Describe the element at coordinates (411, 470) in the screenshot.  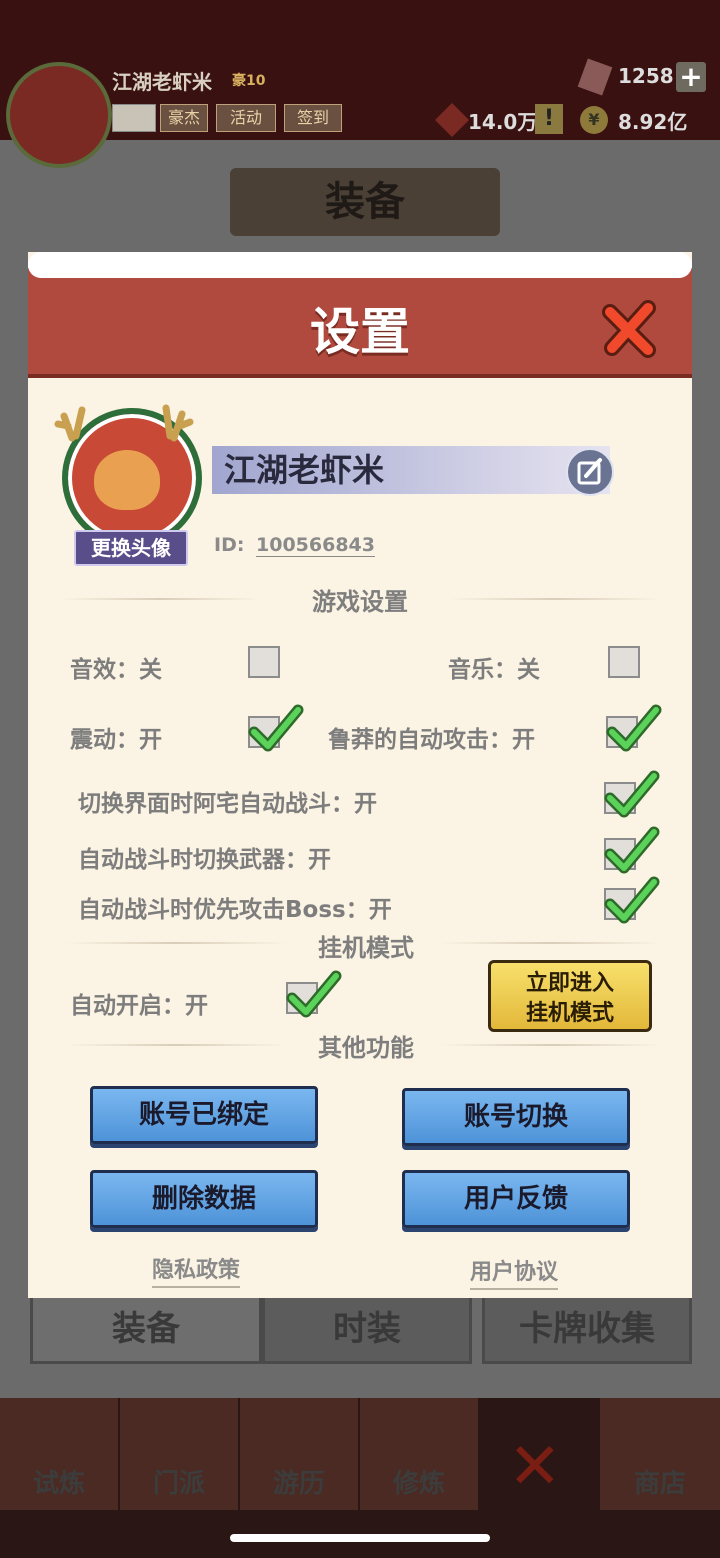
I see `username-field: 江湖老虾米` at that location.